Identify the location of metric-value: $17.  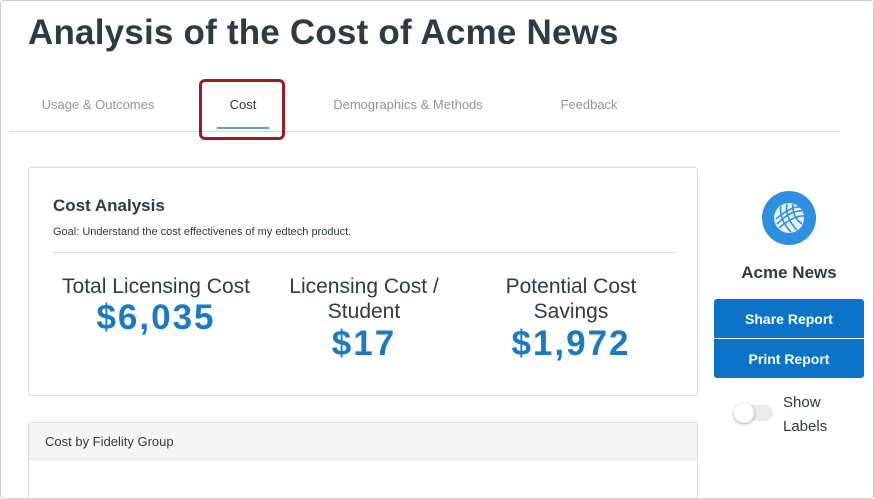
(364, 343).